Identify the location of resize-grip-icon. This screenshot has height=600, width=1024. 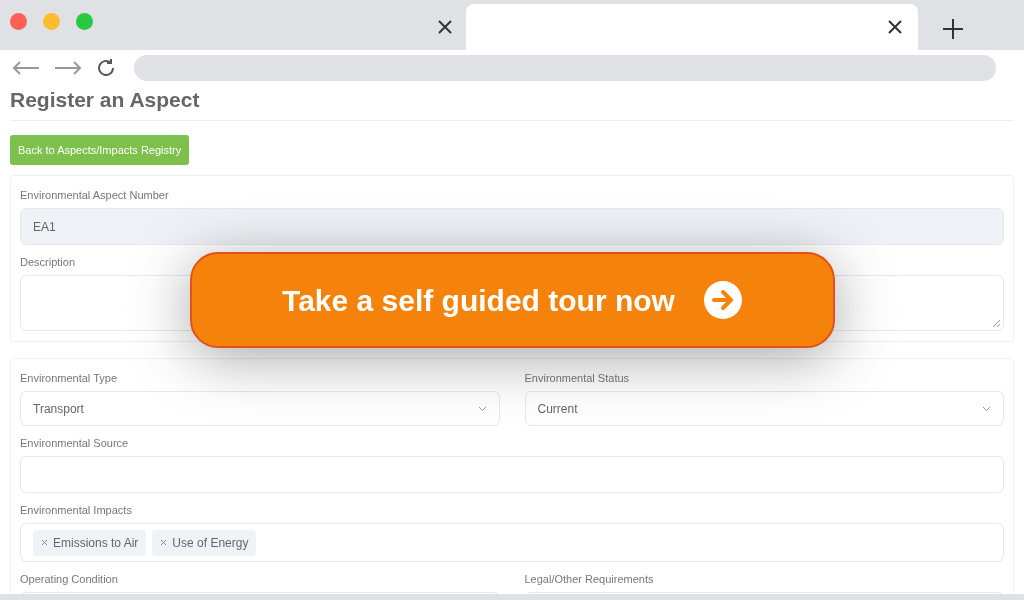
(996, 323).